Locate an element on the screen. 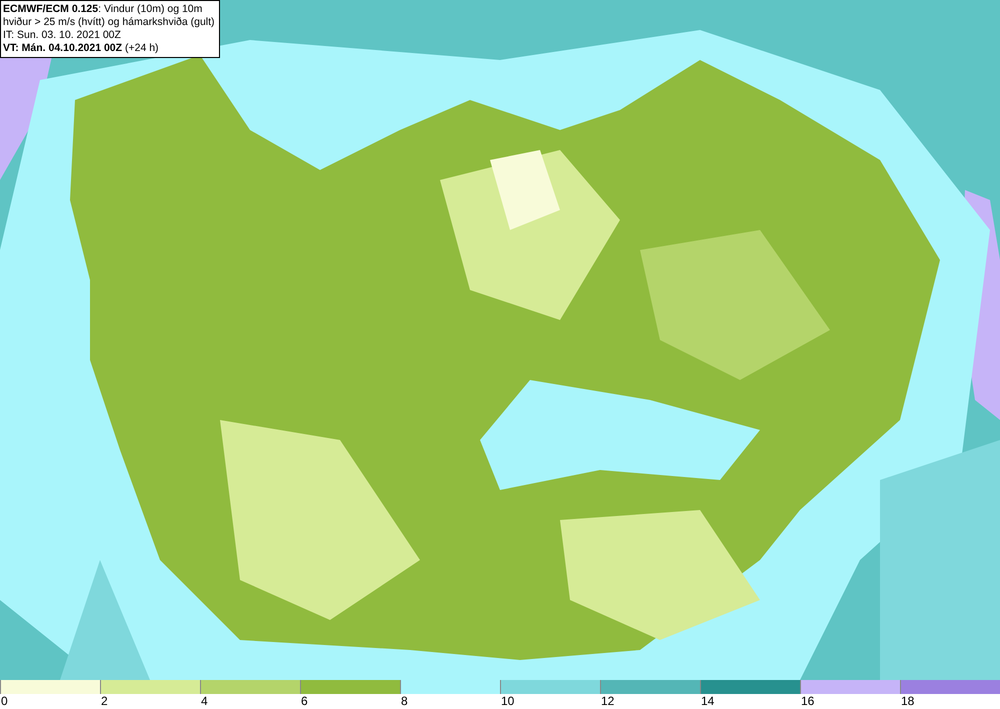 The height and width of the screenshot is (709, 1000). scale-label: 0 is located at coordinates (4, 701).